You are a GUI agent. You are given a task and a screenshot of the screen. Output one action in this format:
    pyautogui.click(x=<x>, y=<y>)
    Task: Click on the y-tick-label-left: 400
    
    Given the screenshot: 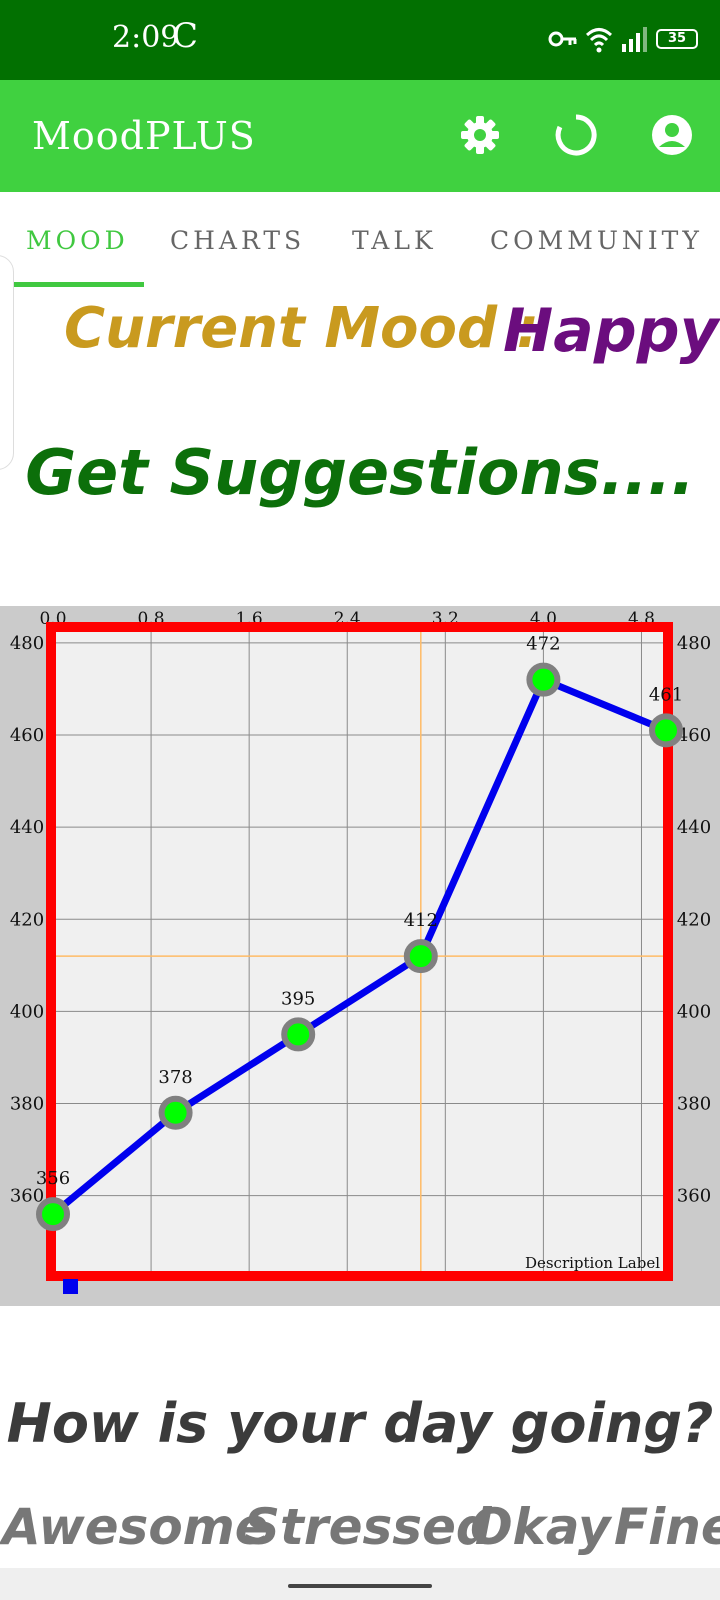 What is the action you would take?
    pyautogui.click(x=27, y=1011)
    